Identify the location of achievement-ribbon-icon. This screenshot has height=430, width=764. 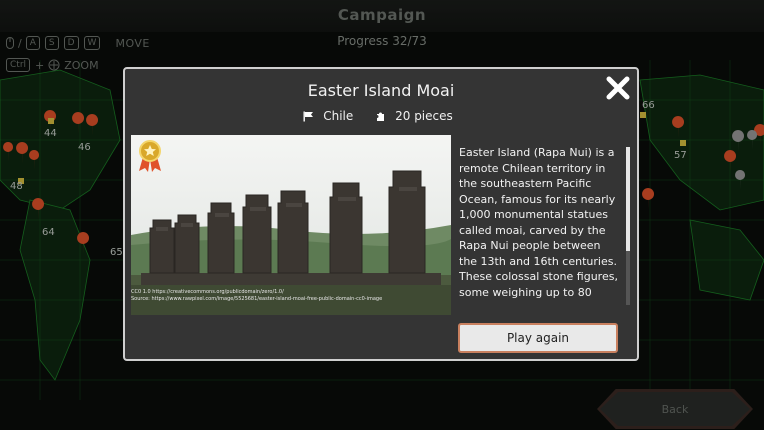
(150, 156).